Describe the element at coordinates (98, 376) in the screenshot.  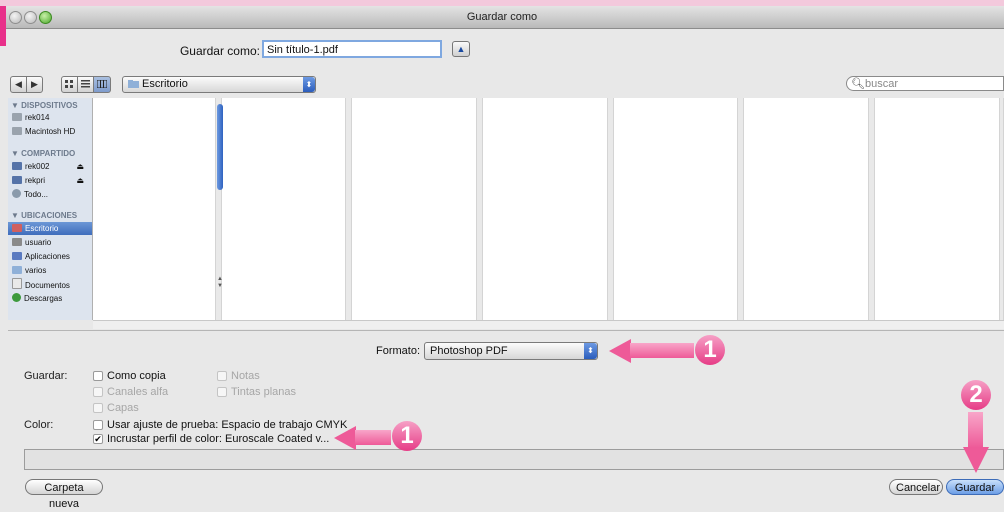
I see `as-copy-checkbox` at that location.